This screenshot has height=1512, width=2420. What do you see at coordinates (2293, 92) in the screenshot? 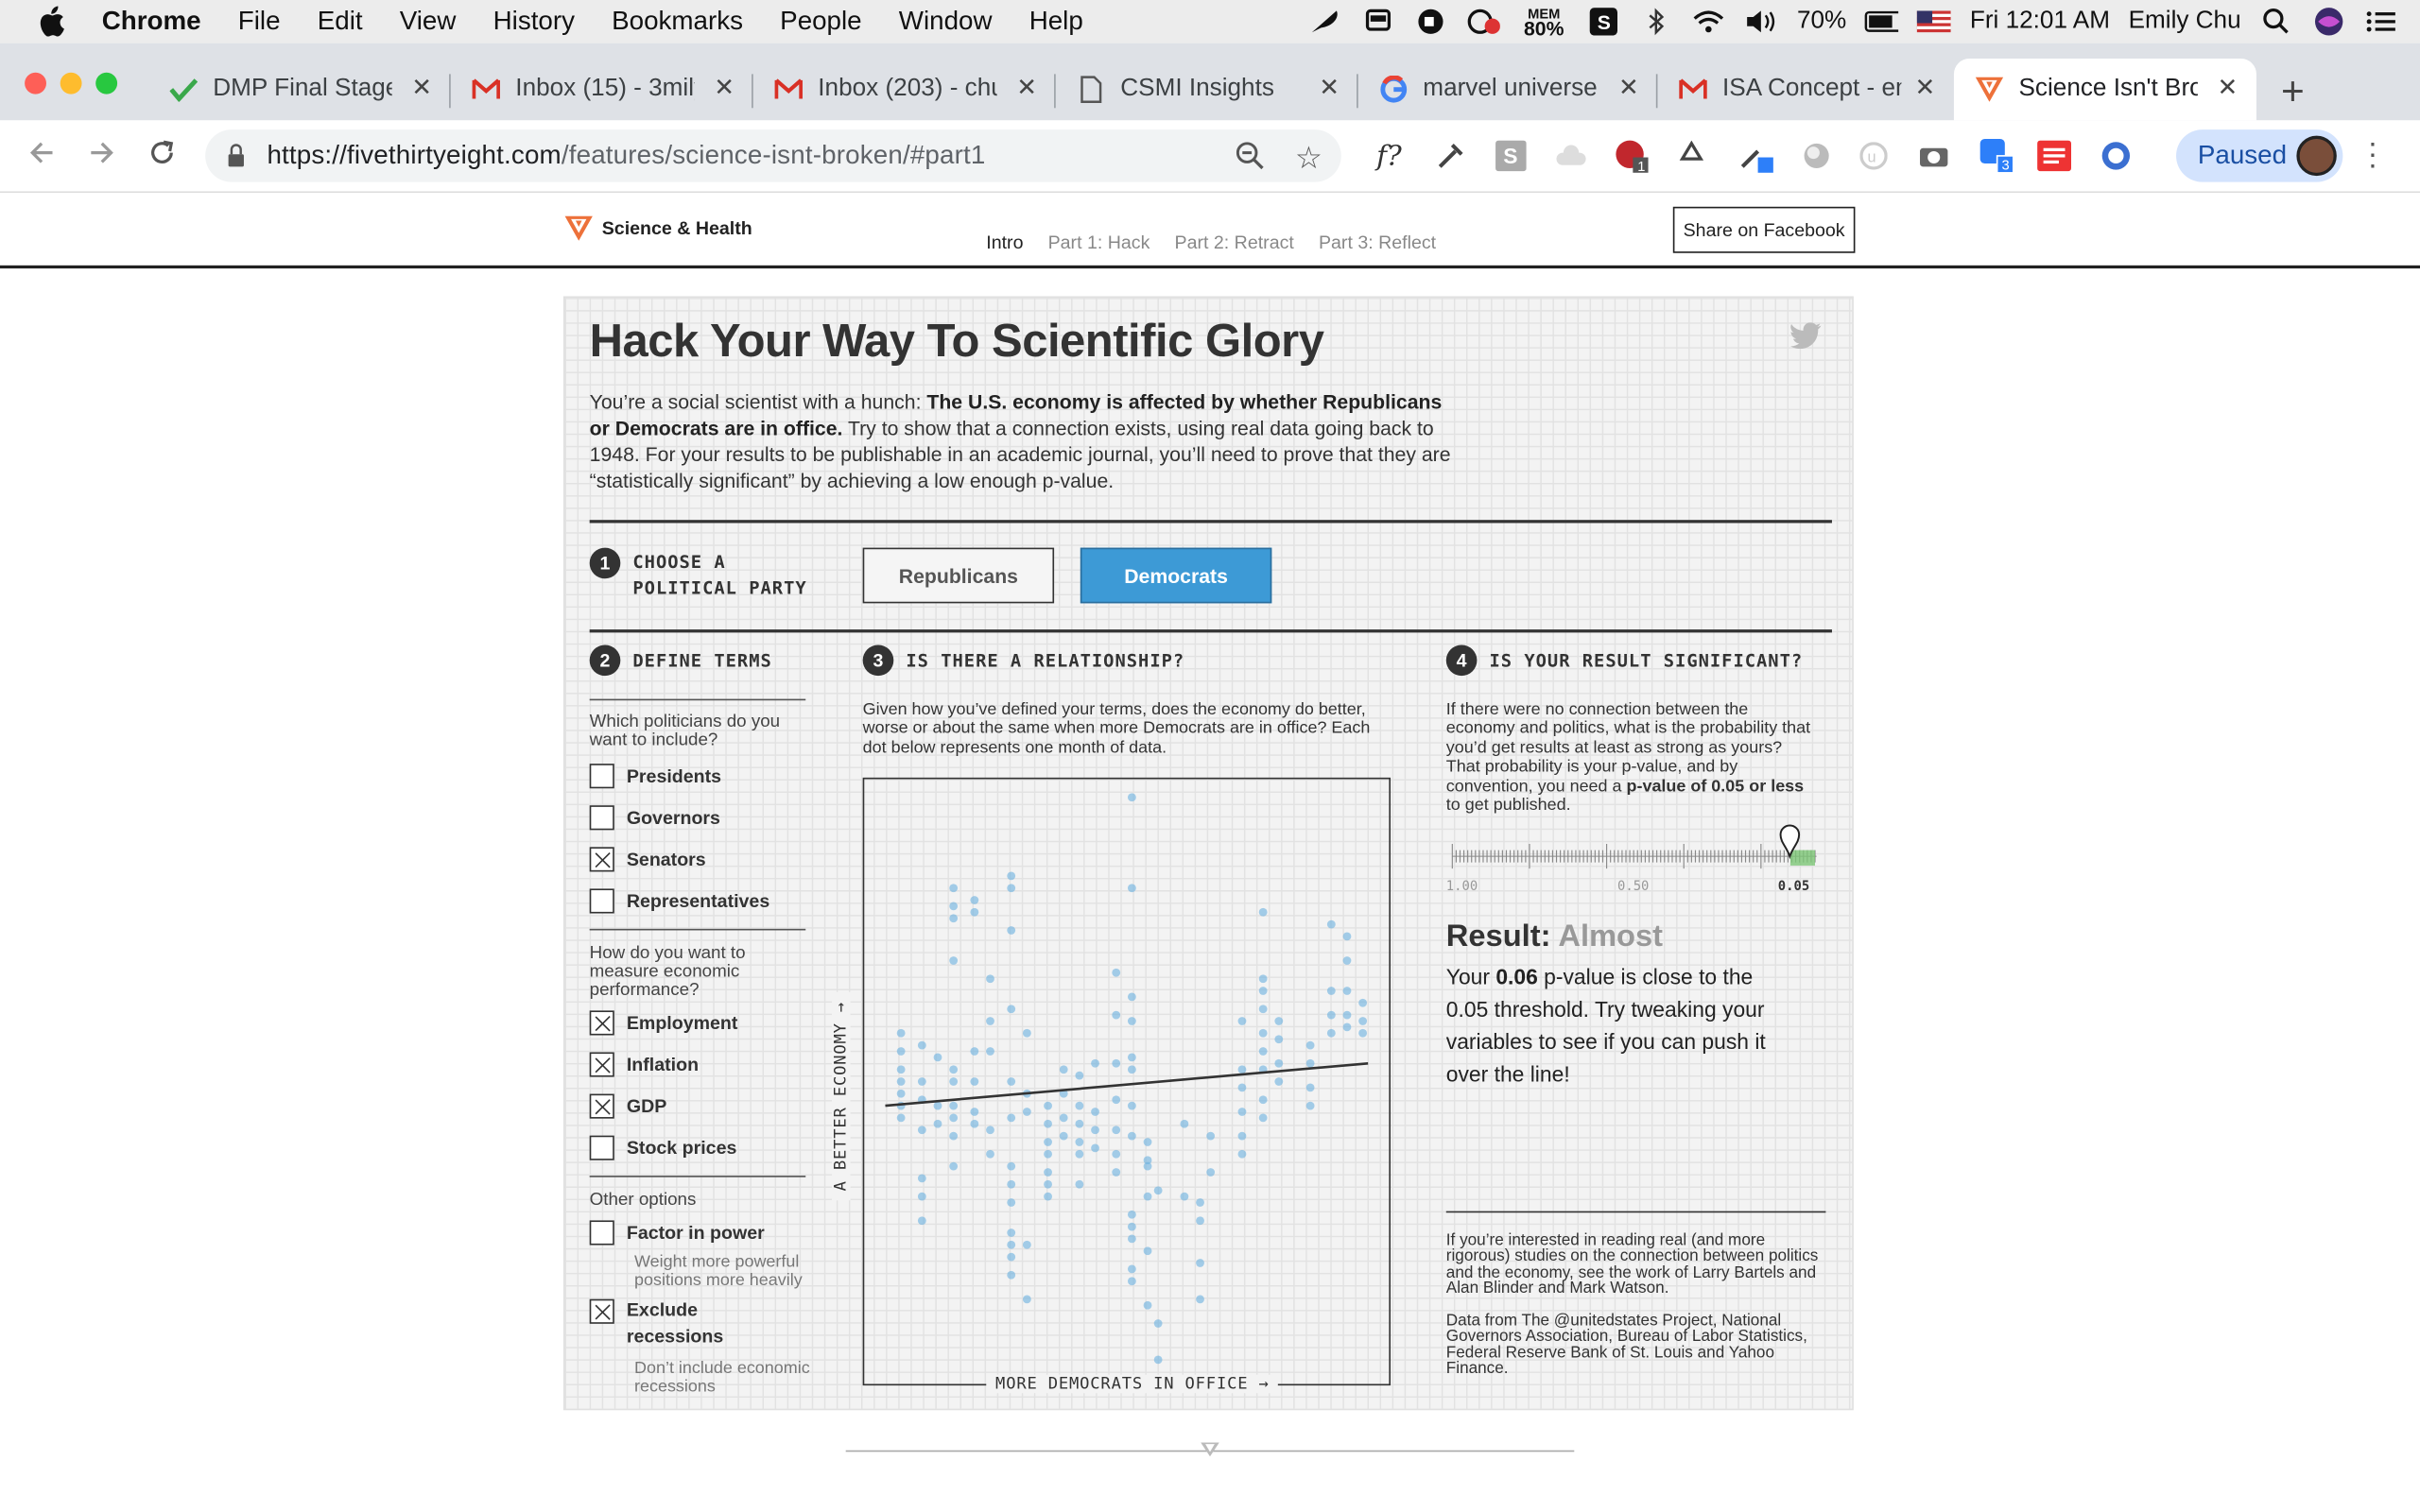
I see `new-tab-button: +` at bounding box center [2293, 92].